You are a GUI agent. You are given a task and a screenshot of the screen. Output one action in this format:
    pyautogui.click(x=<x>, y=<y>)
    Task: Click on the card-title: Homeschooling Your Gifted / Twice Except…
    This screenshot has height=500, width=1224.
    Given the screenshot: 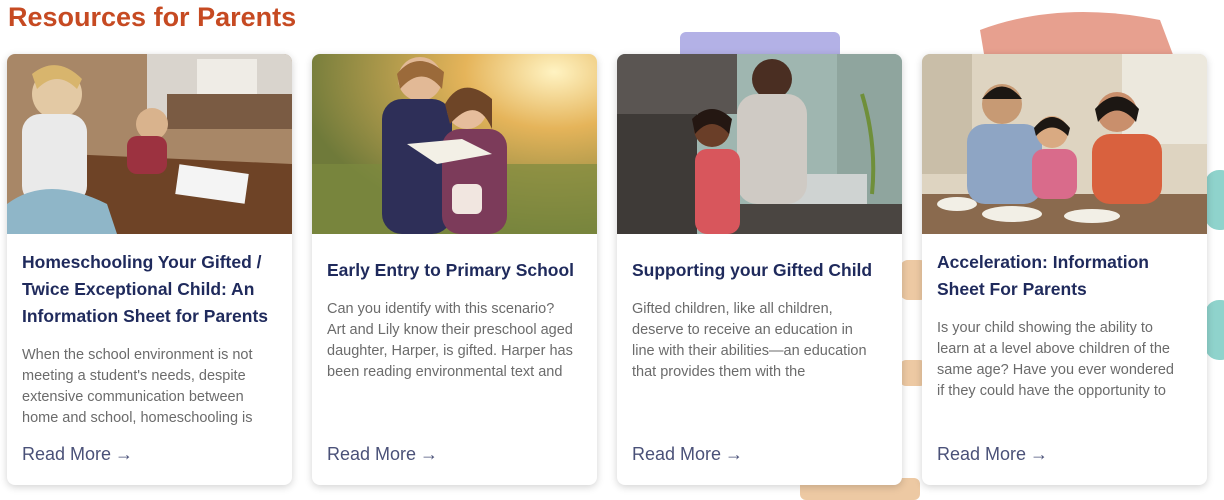 What is the action you would take?
    pyautogui.click(x=151, y=289)
    